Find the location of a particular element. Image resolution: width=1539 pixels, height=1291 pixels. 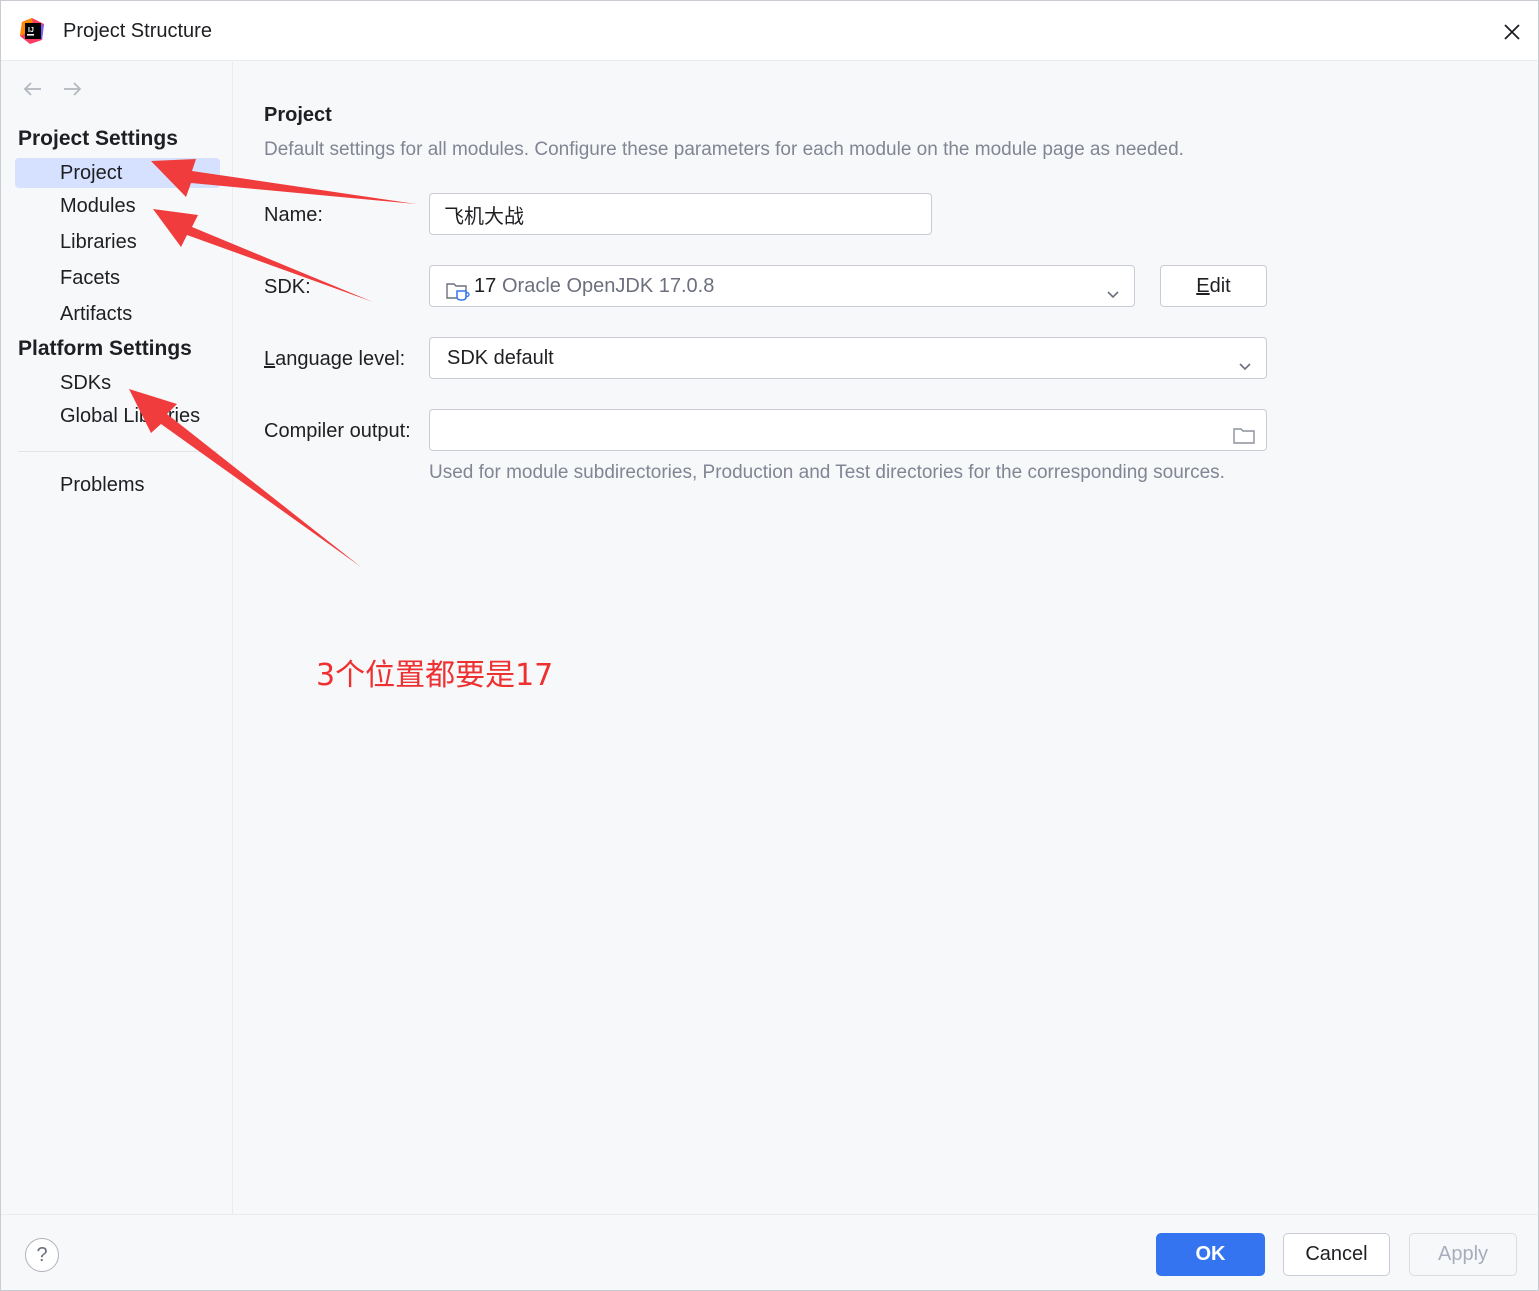

edit-label-rest: dit is located at coordinates (1220, 286).